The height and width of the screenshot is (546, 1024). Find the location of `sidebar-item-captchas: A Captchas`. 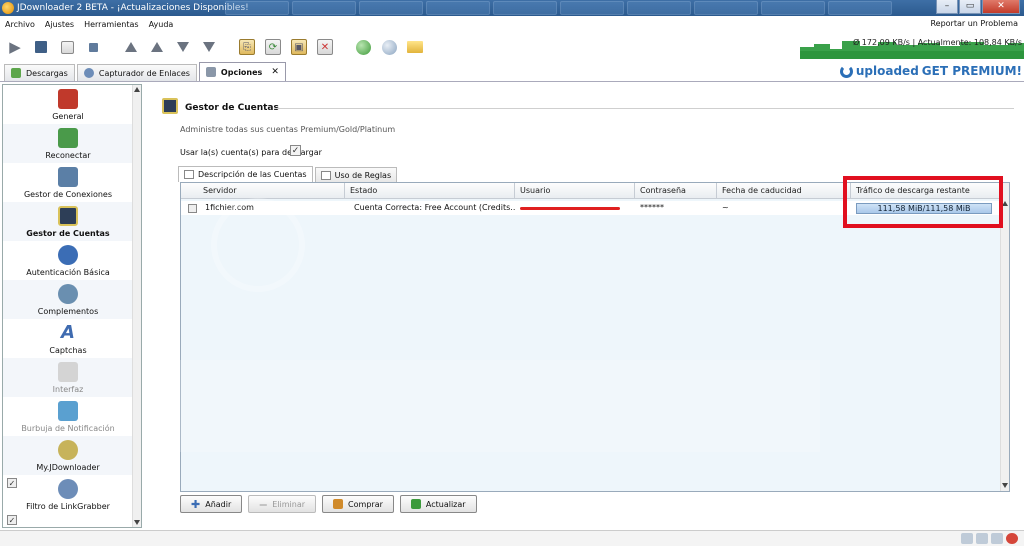

sidebar-item-captchas: A Captchas is located at coordinates (68, 338).